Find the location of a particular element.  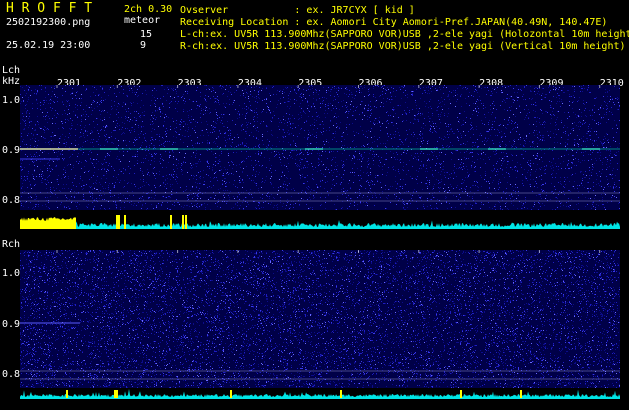

lch-tick-0-8: 0.8 is located at coordinates (11, 200).